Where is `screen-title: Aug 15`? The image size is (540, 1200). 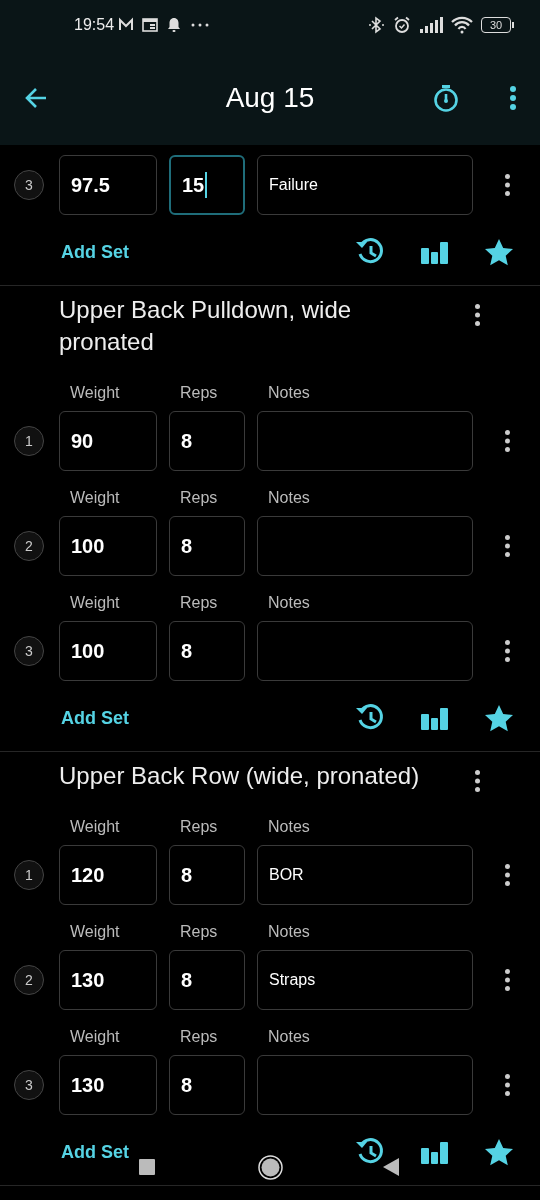
screen-title: Aug 15 is located at coordinates (270, 97).